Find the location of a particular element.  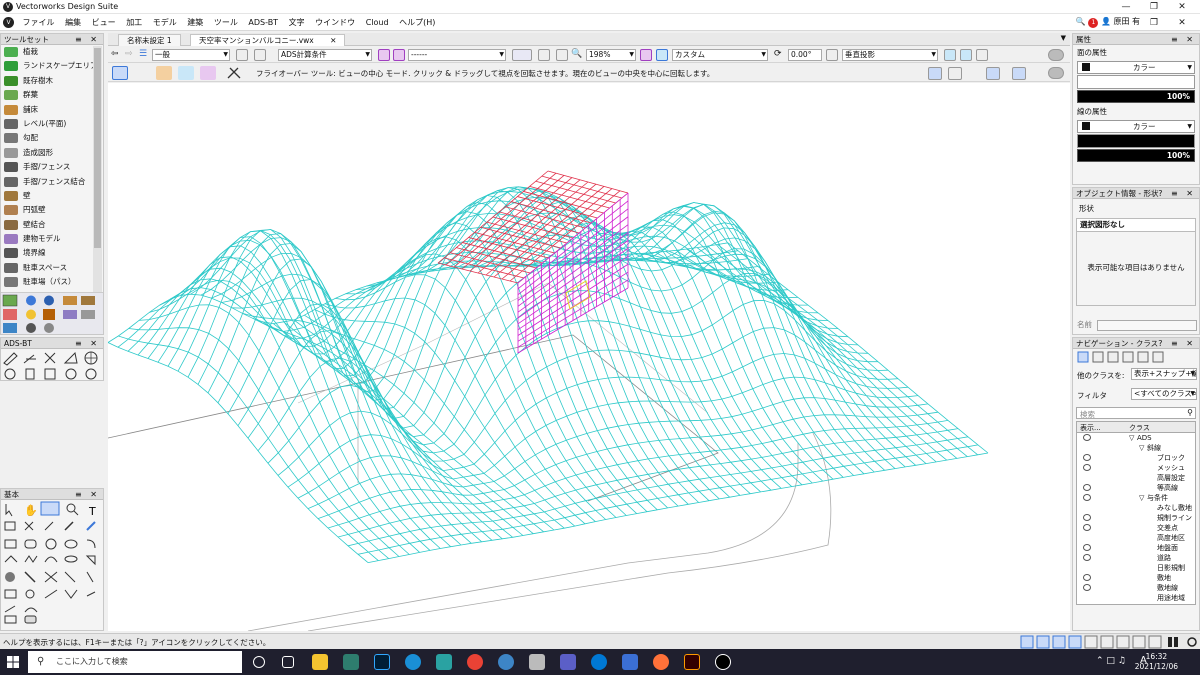

toolset-icons is located at coordinates (52, 314).